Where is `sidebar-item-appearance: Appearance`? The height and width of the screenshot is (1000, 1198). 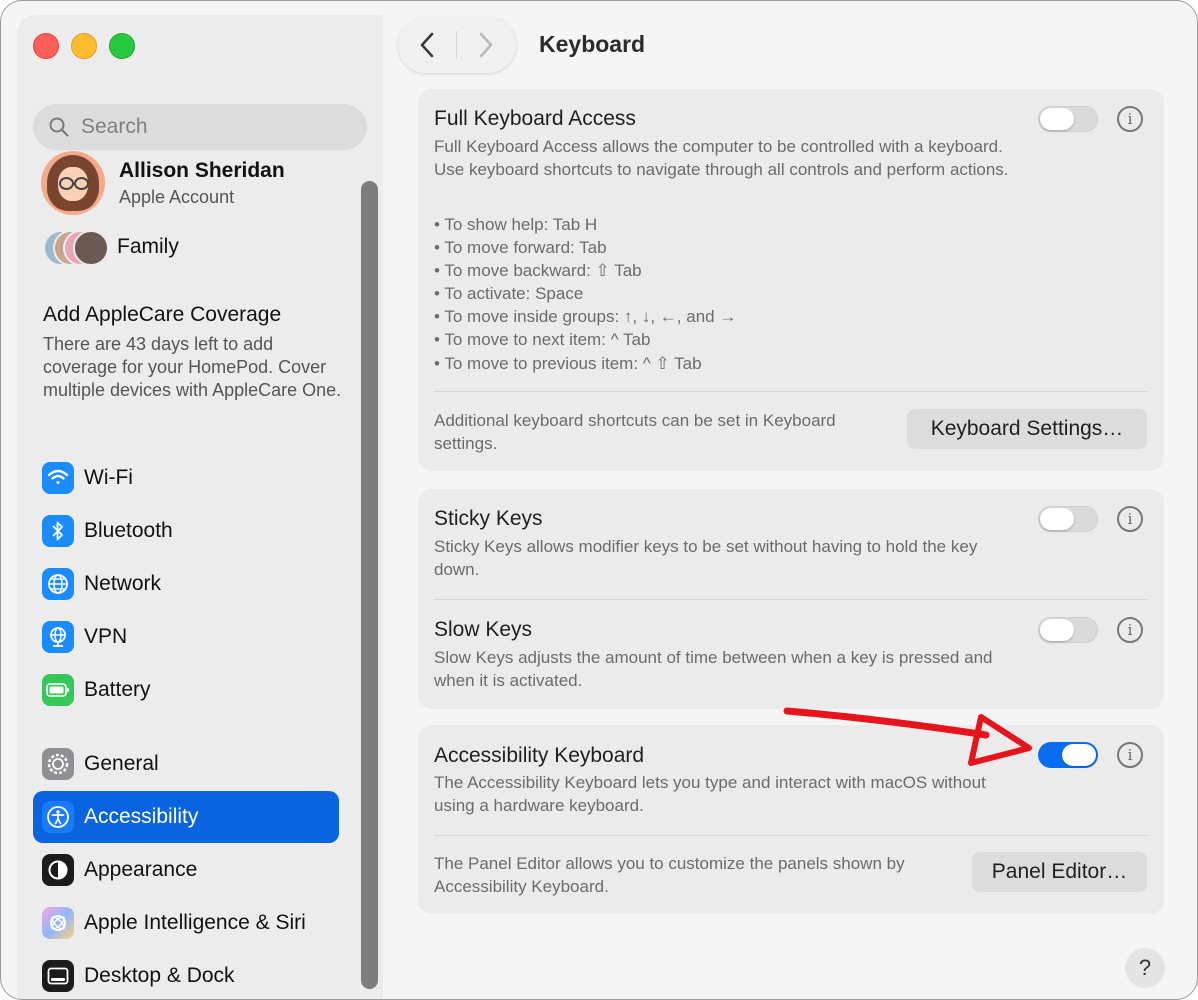
sidebar-item-appearance: Appearance is located at coordinates (186, 870).